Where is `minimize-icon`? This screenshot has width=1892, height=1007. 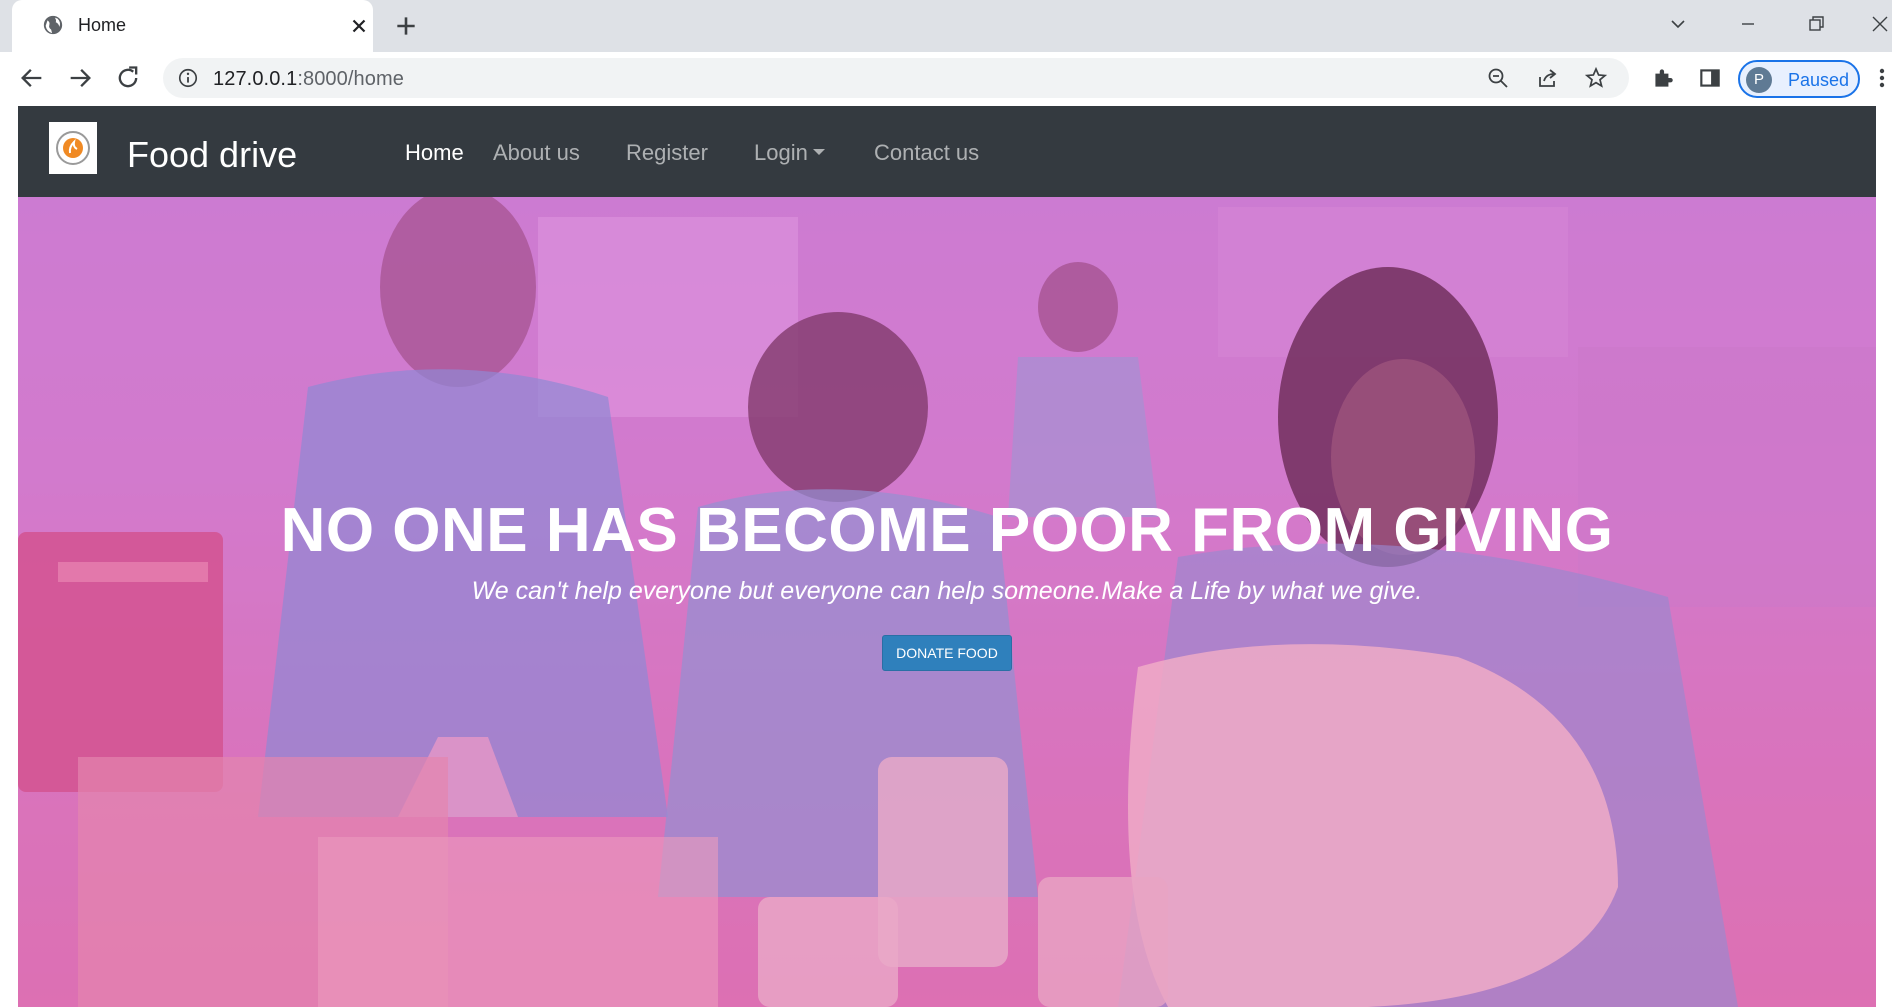
minimize-icon is located at coordinates (1748, 24).